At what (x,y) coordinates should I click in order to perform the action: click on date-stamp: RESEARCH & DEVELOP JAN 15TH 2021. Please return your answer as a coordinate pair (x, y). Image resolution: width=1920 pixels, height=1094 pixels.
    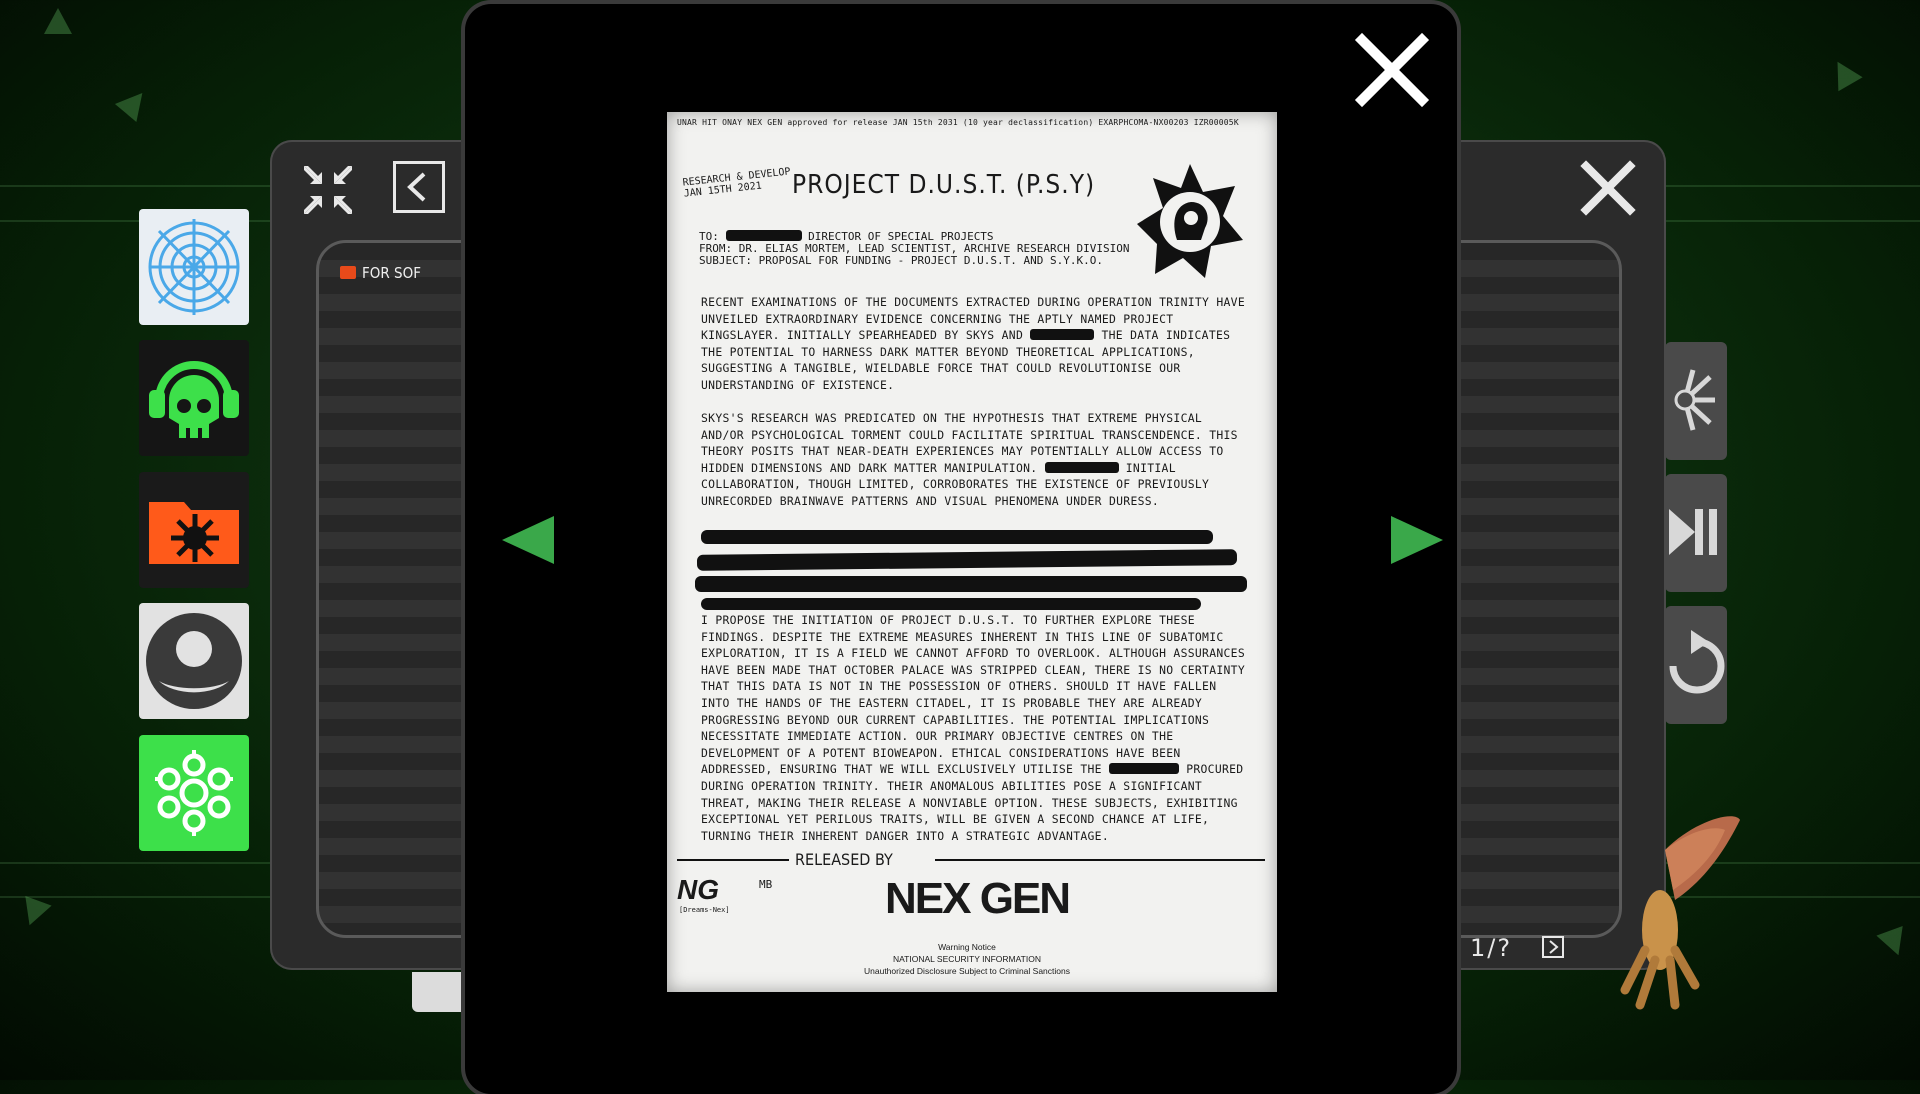
    Looking at the image, I should click on (737, 182).